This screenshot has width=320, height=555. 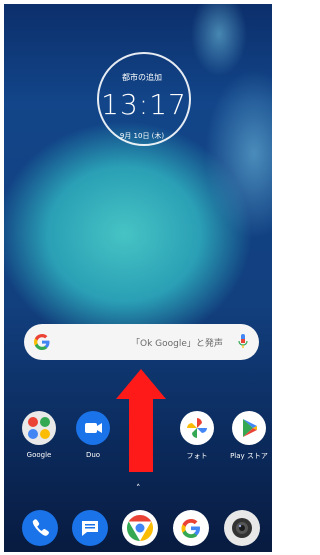 I want to click on play-store-icon, so click(x=249, y=428).